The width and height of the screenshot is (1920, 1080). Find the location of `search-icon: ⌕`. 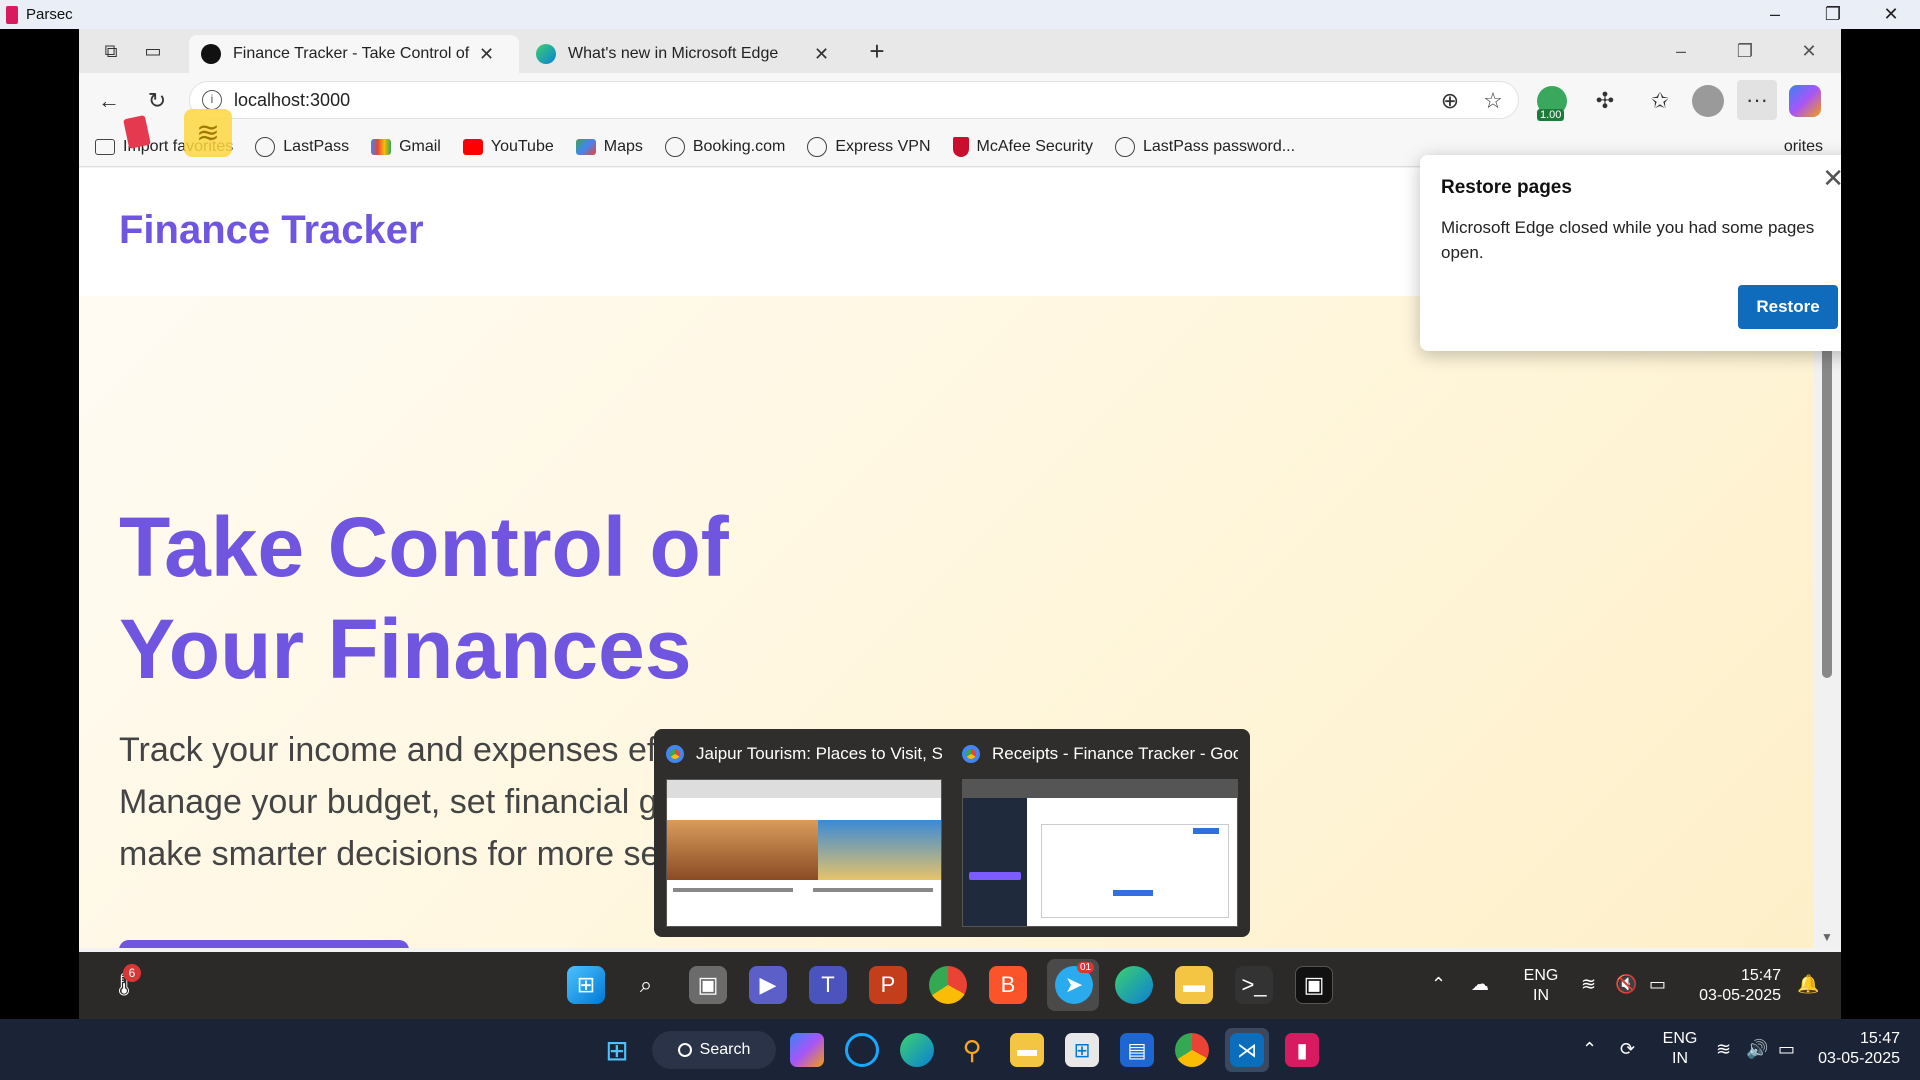

search-icon: ⌕ is located at coordinates (646, 985).